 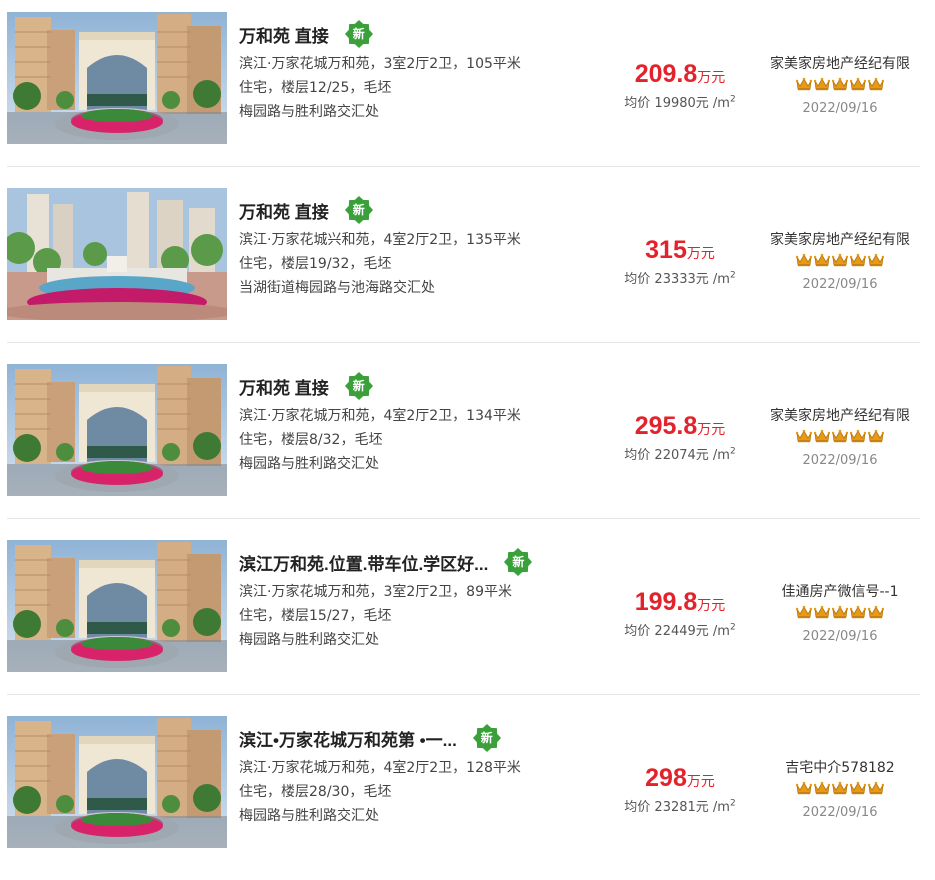 What do you see at coordinates (315, 616) in the screenshot?
I see `listing-line2: 住宅，楼层15/27，毛坯` at bounding box center [315, 616].